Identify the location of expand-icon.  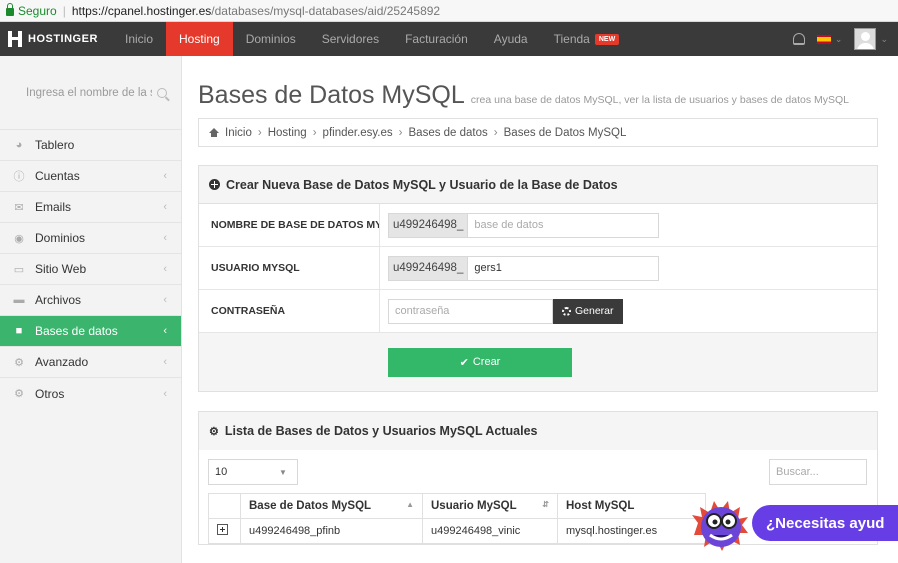
(222, 529).